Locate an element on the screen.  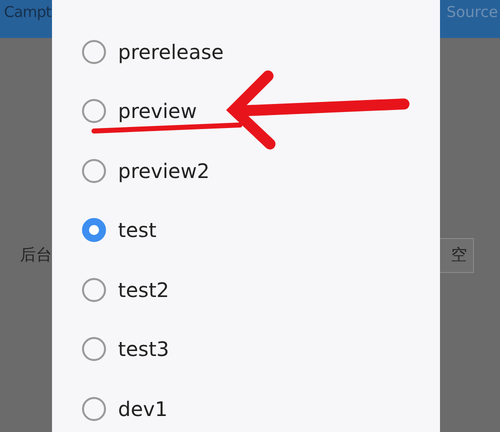
option-label: test2 is located at coordinates (144, 290).